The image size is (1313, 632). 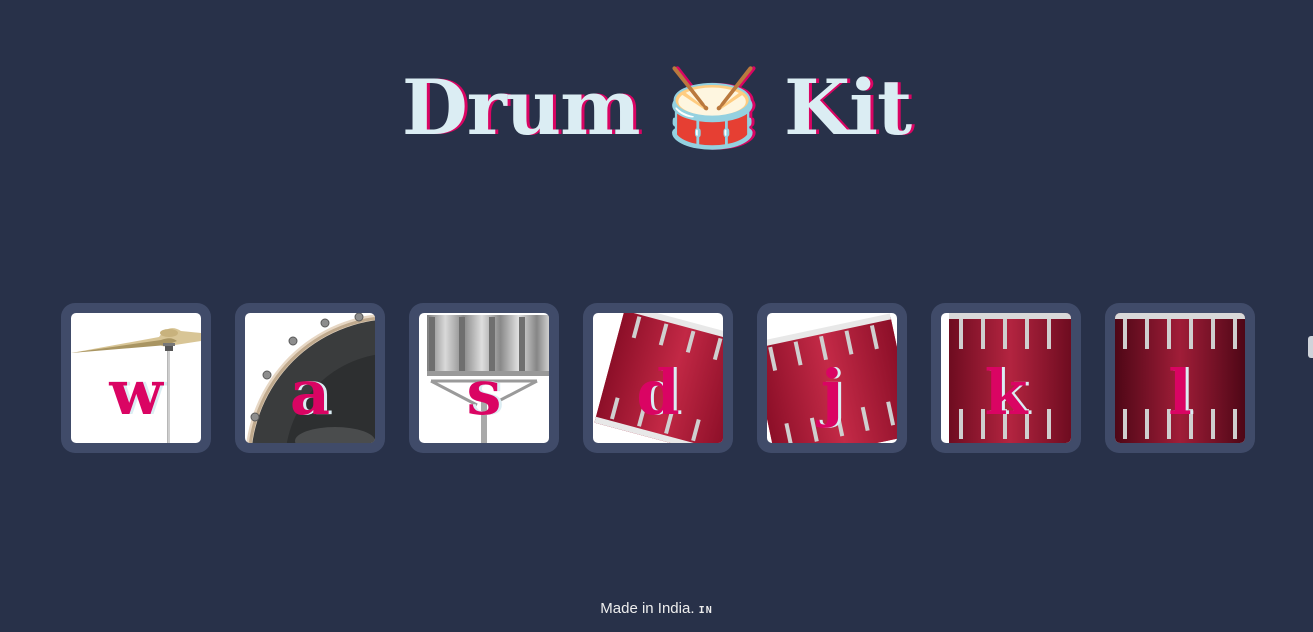 I want to click on drum-button-d: d, so click(x=658, y=378).